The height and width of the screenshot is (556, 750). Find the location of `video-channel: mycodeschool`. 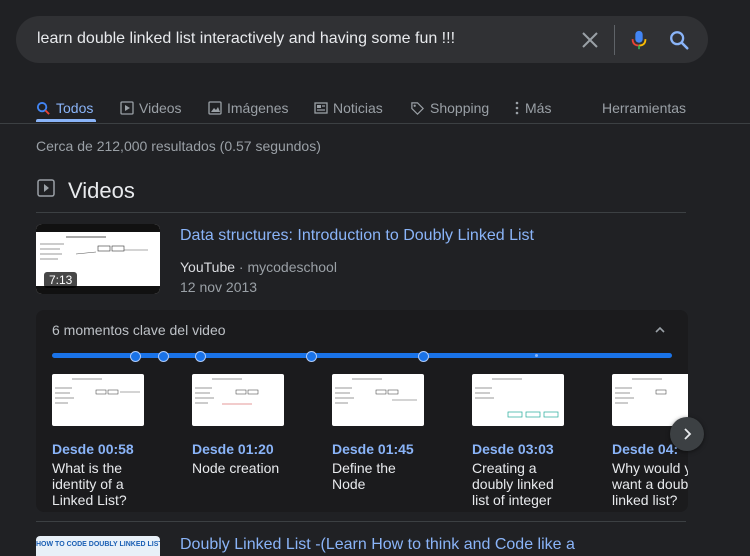

video-channel: mycodeschool is located at coordinates (292, 267).